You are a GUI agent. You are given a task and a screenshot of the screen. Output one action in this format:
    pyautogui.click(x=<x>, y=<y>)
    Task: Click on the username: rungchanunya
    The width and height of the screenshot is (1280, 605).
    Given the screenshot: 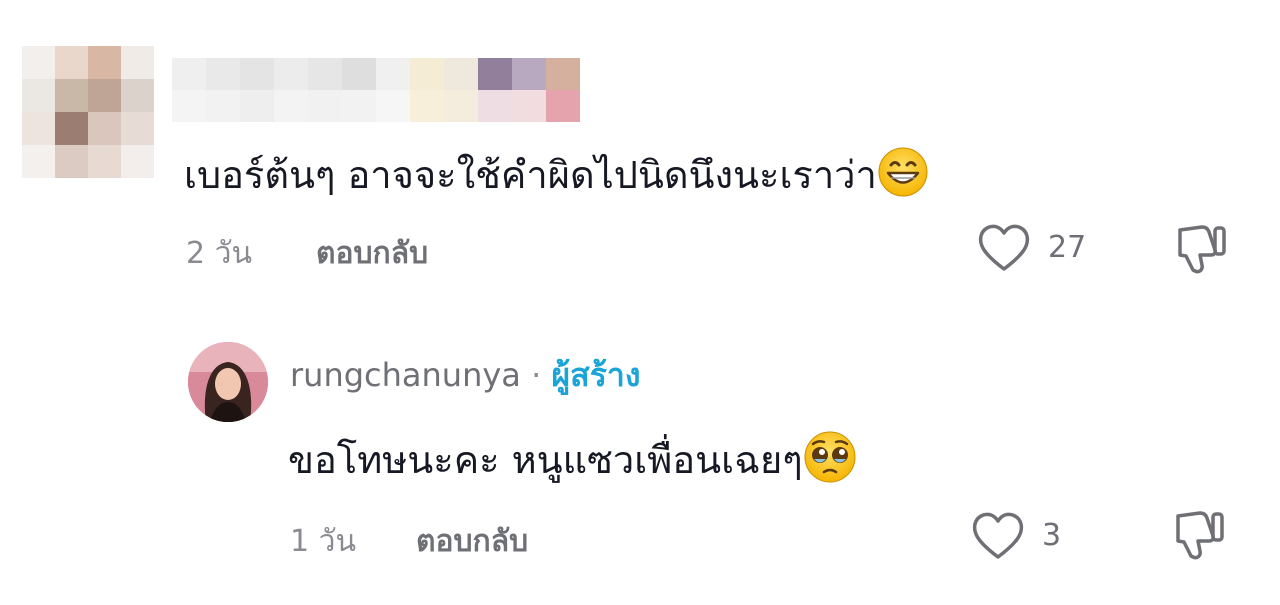 What is the action you would take?
    pyautogui.click(x=405, y=375)
    